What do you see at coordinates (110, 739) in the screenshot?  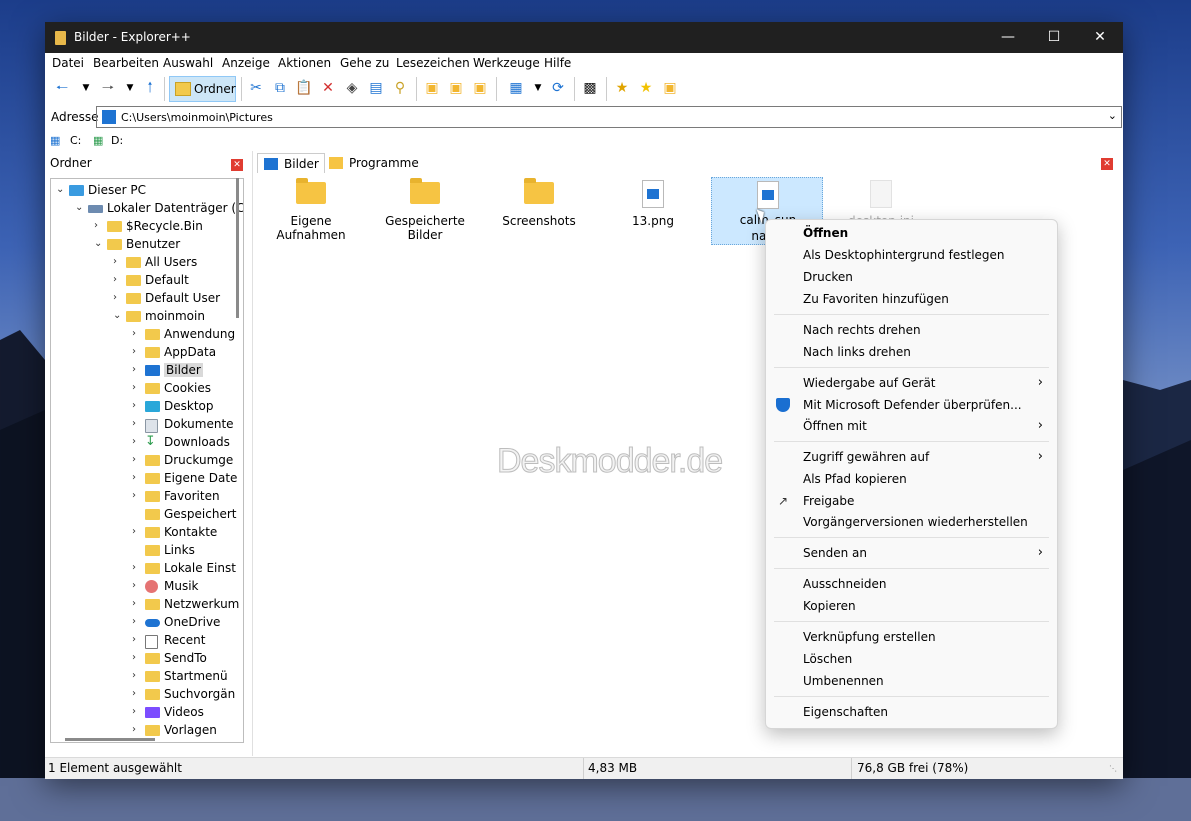 I see `tree-horizontal-scrollbar` at bounding box center [110, 739].